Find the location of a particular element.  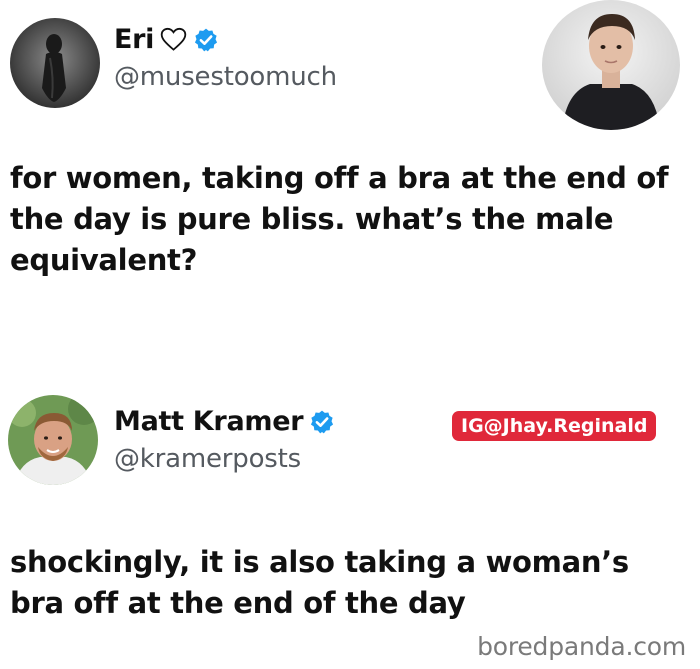

author-handle: @musestoomuch is located at coordinates (225, 77).